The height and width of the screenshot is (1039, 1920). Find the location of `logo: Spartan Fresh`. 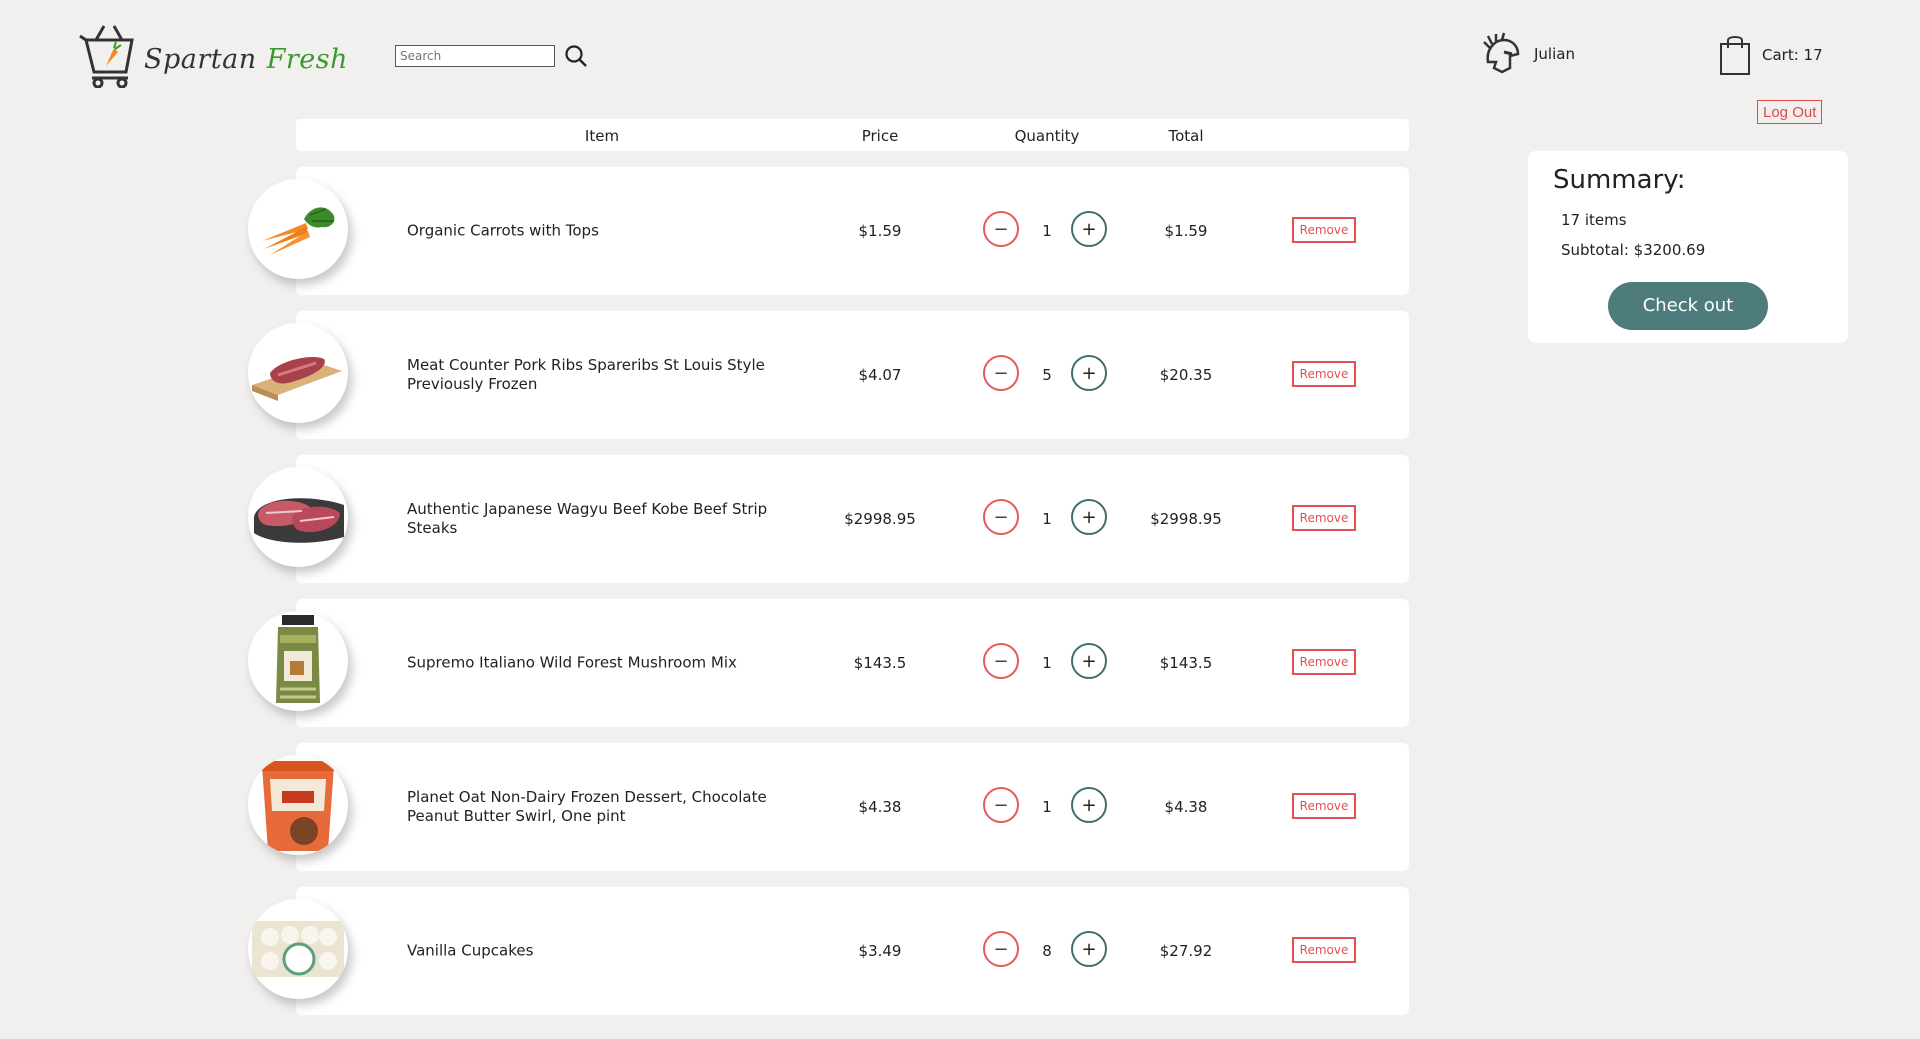

logo: Spartan Fresh is located at coordinates (213, 55).